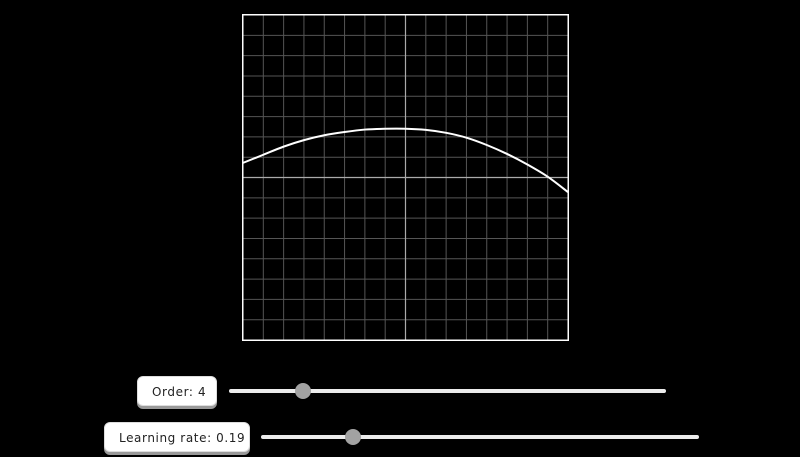 The height and width of the screenshot is (457, 800). I want to click on learning-rate-slider-thumb, so click(352, 437).